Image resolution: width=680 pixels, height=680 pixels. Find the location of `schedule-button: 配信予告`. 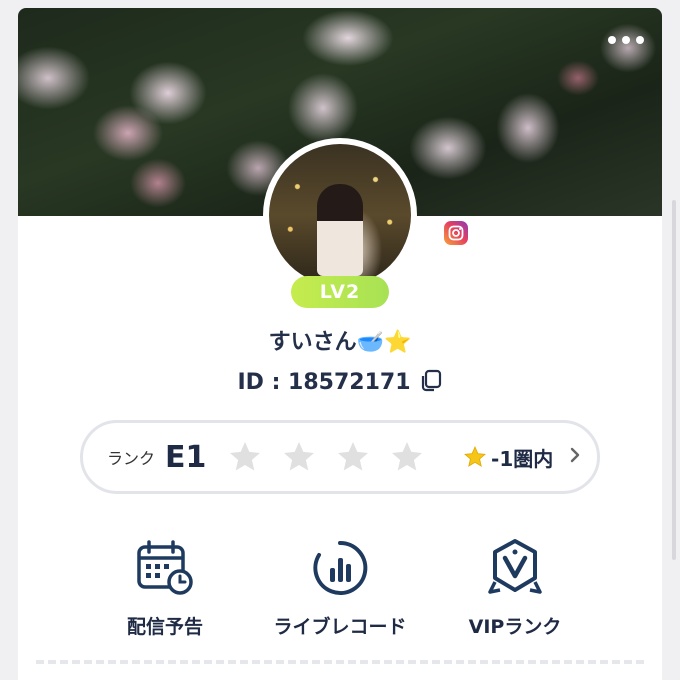

schedule-button: 配信予告 is located at coordinates (165, 588).